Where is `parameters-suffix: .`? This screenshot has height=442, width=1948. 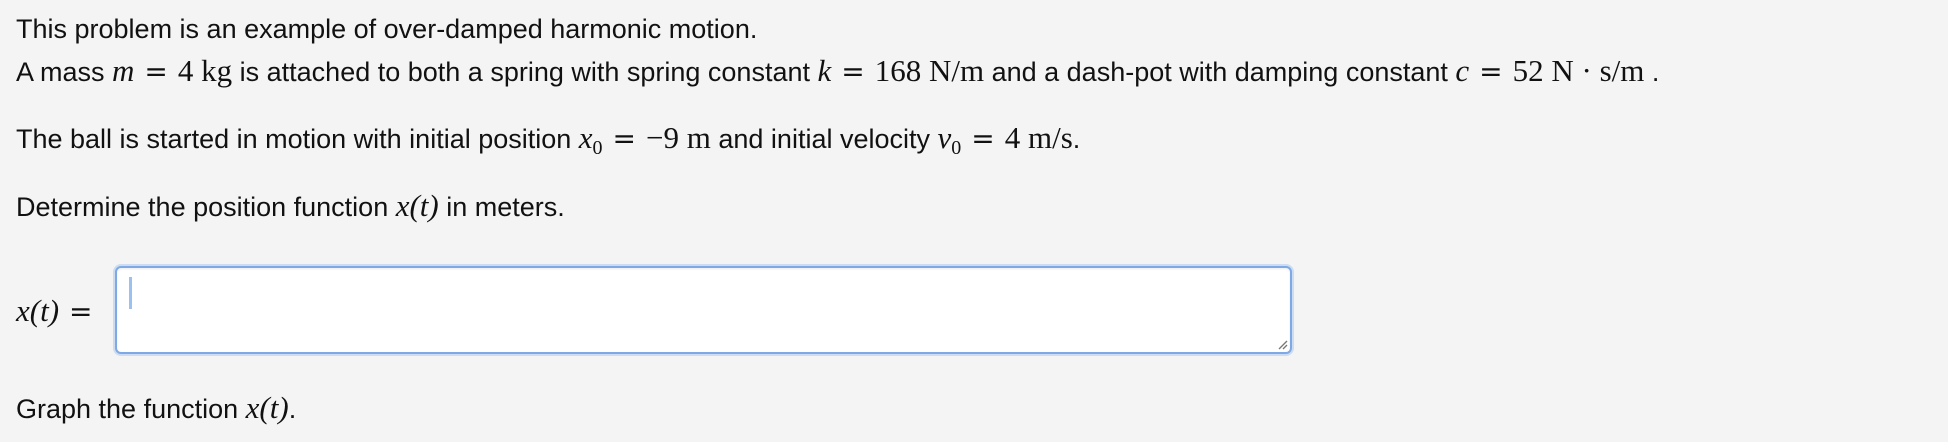
parameters-suffix: . is located at coordinates (1652, 72).